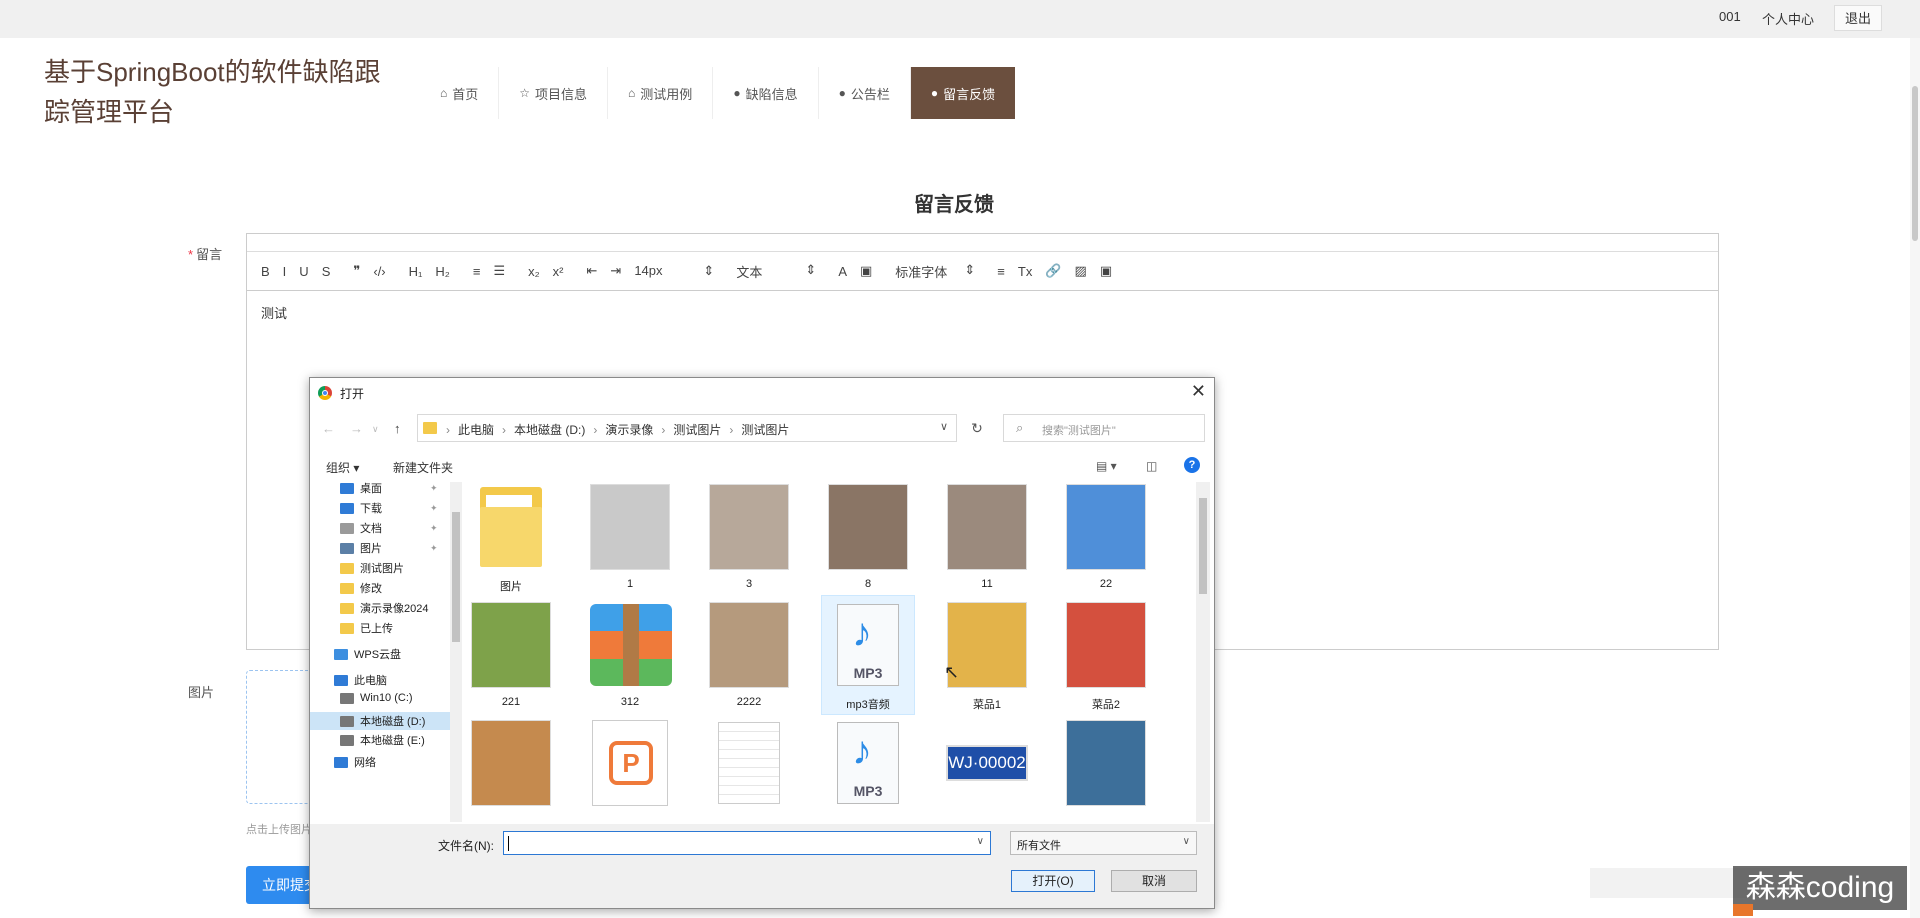  What do you see at coordinates (442, 271) in the screenshot?
I see `editor-button-7: H₂` at bounding box center [442, 271].